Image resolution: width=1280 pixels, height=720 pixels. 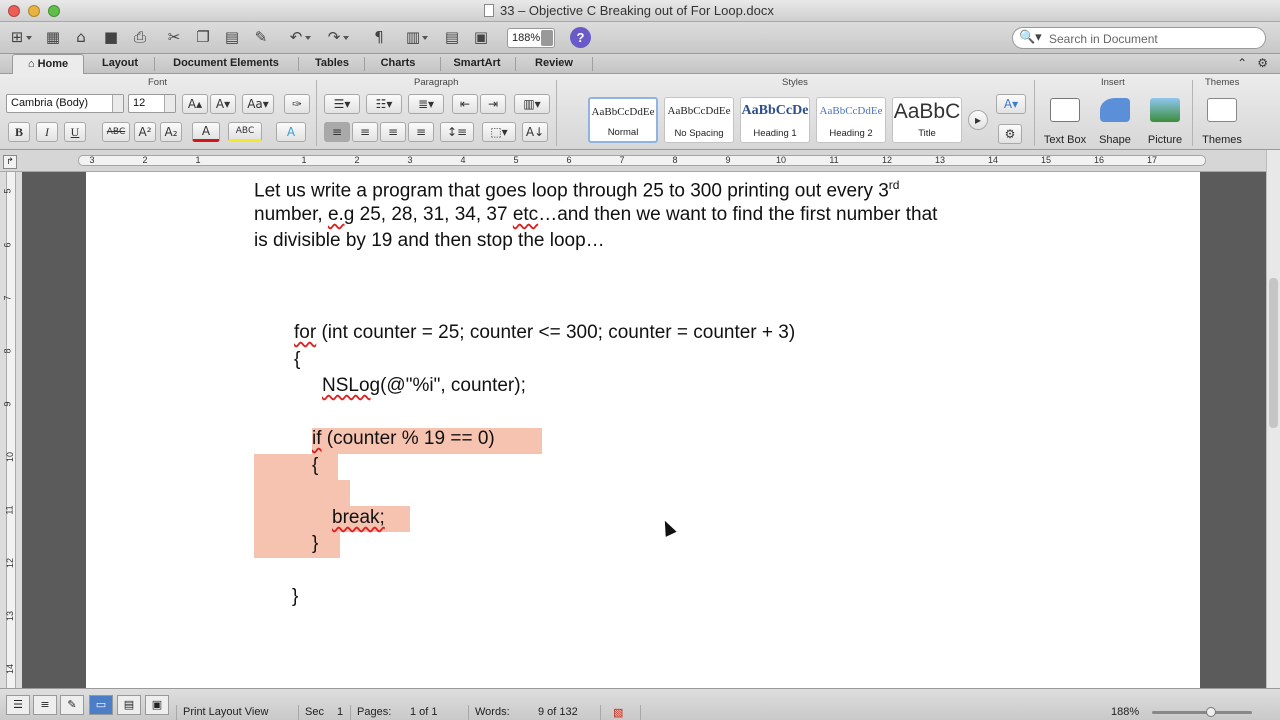 I want to click on draft-view-icon: ☰, so click(x=18, y=705).